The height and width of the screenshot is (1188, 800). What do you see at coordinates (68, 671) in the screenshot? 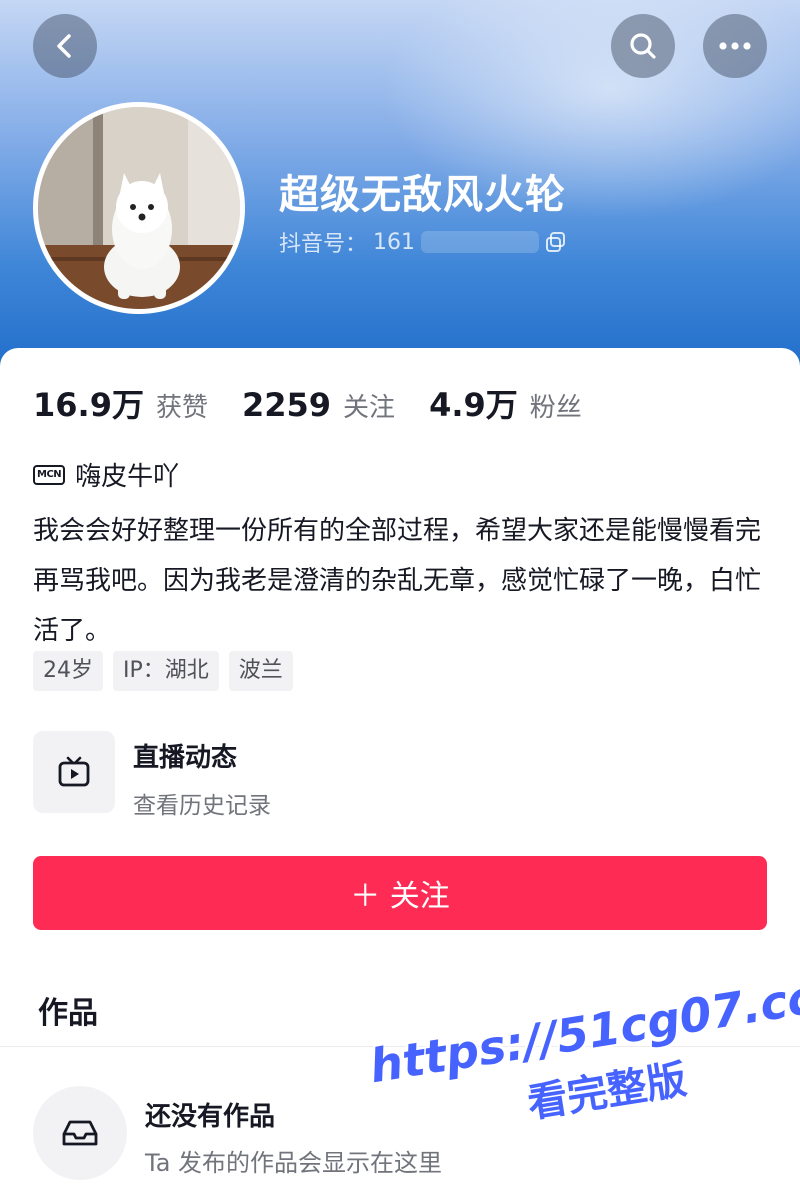
I see `tag-age: 24岁` at bounding box center [68, 671].